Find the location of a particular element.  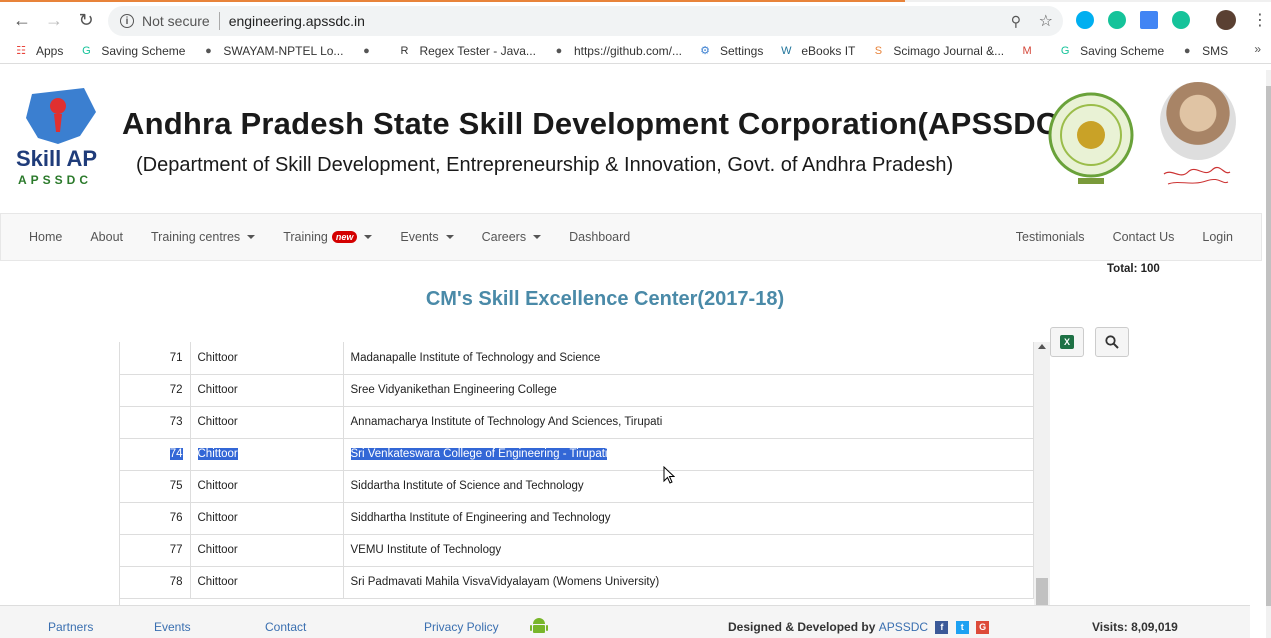

sno-text: 78 is located at coordinates (176, 582).